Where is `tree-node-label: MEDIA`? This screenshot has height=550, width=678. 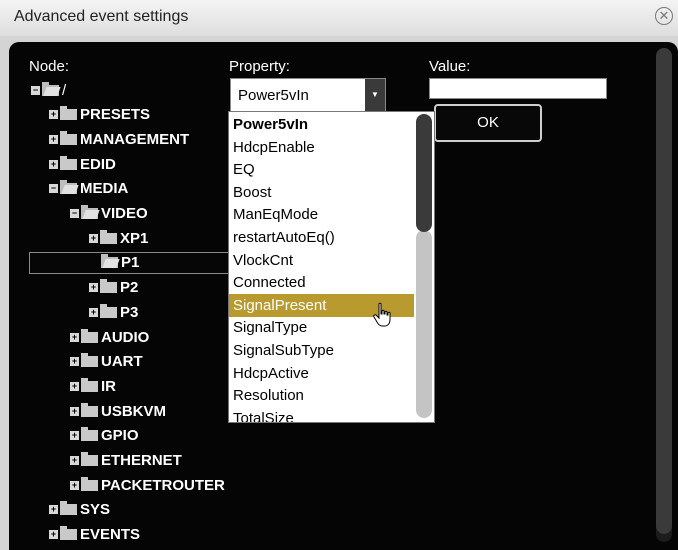
tree-node-label: MEDIA is located at coordinates (104, 189).